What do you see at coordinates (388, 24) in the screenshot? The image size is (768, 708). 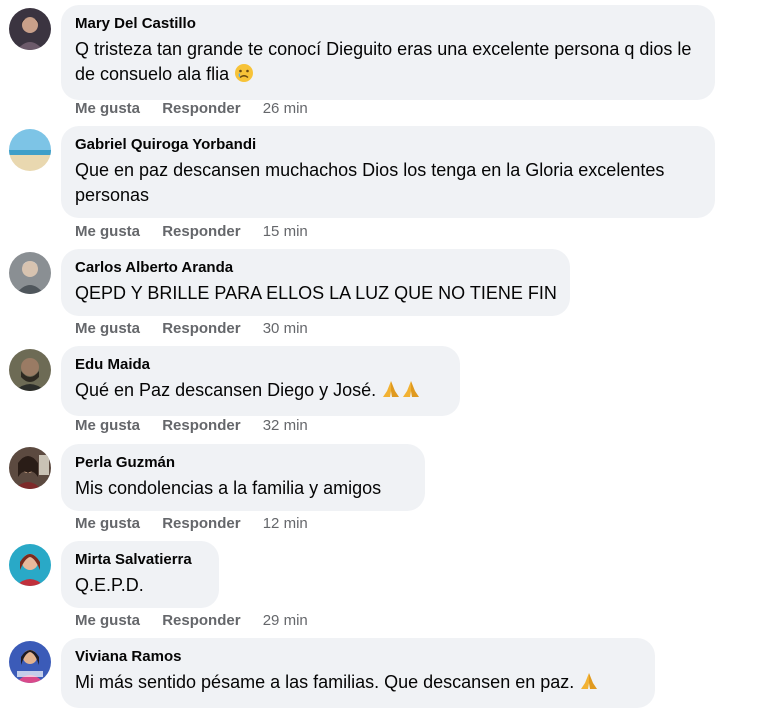 I see `comment-author: Mary Del Castillo` at bounding box center [388, 24].